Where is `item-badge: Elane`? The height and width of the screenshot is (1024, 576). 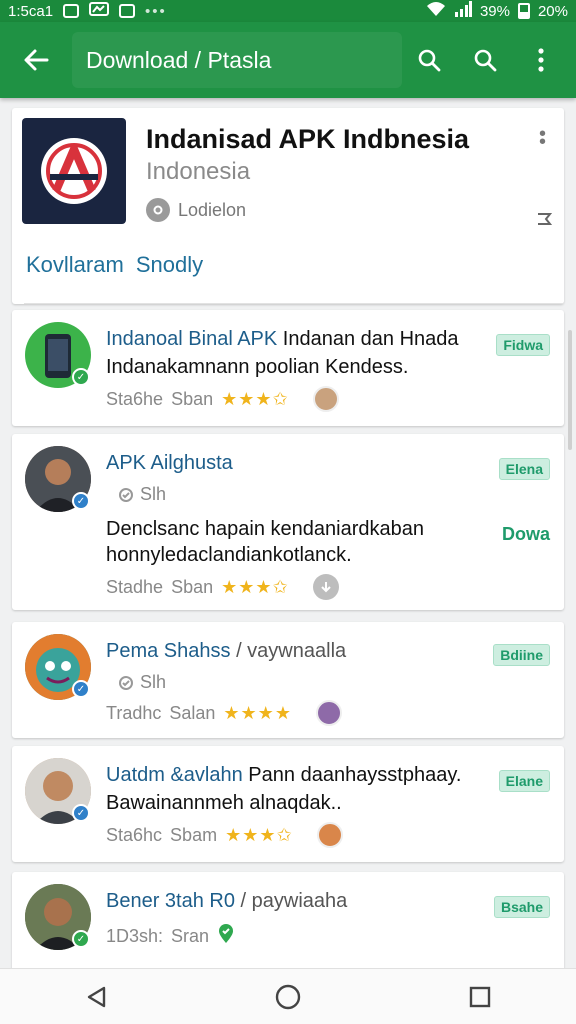 item-badge: Elane is located at coordinates (524, 781).